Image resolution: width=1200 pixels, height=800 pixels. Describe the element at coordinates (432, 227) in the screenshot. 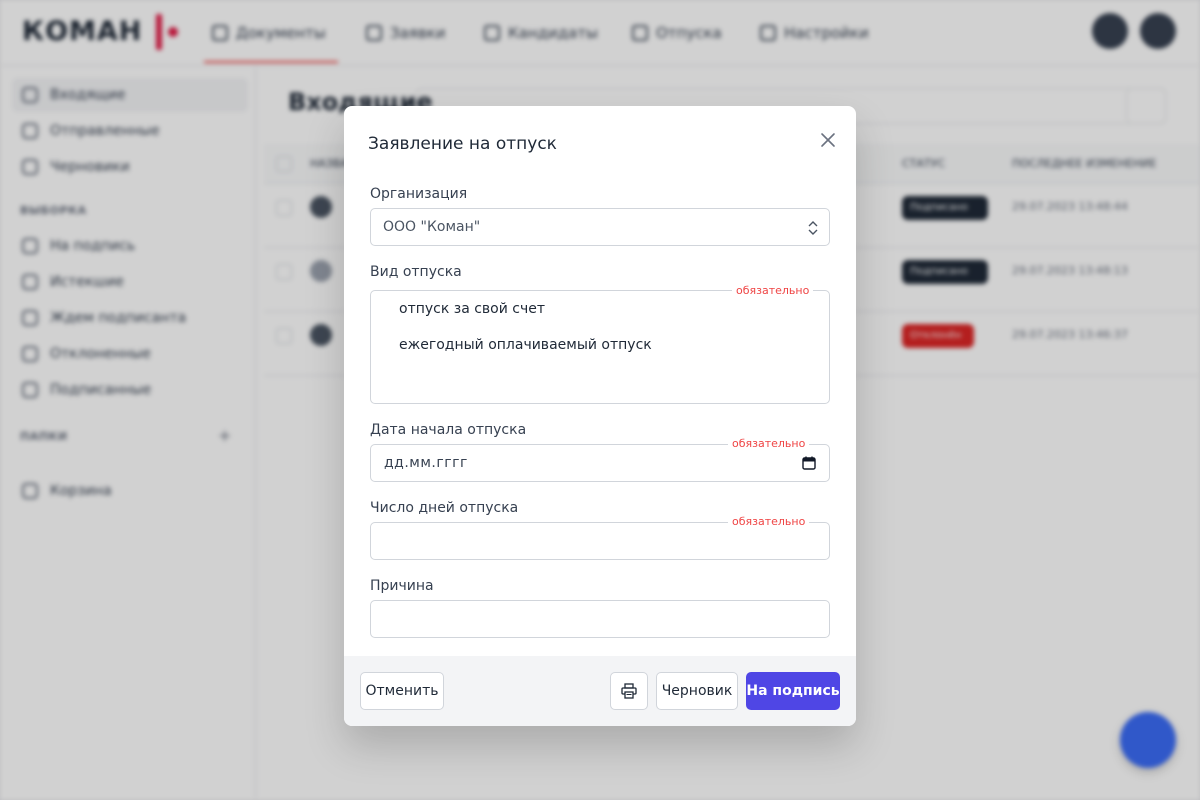

I see `organization-value: ООО "Коман"` at that location.